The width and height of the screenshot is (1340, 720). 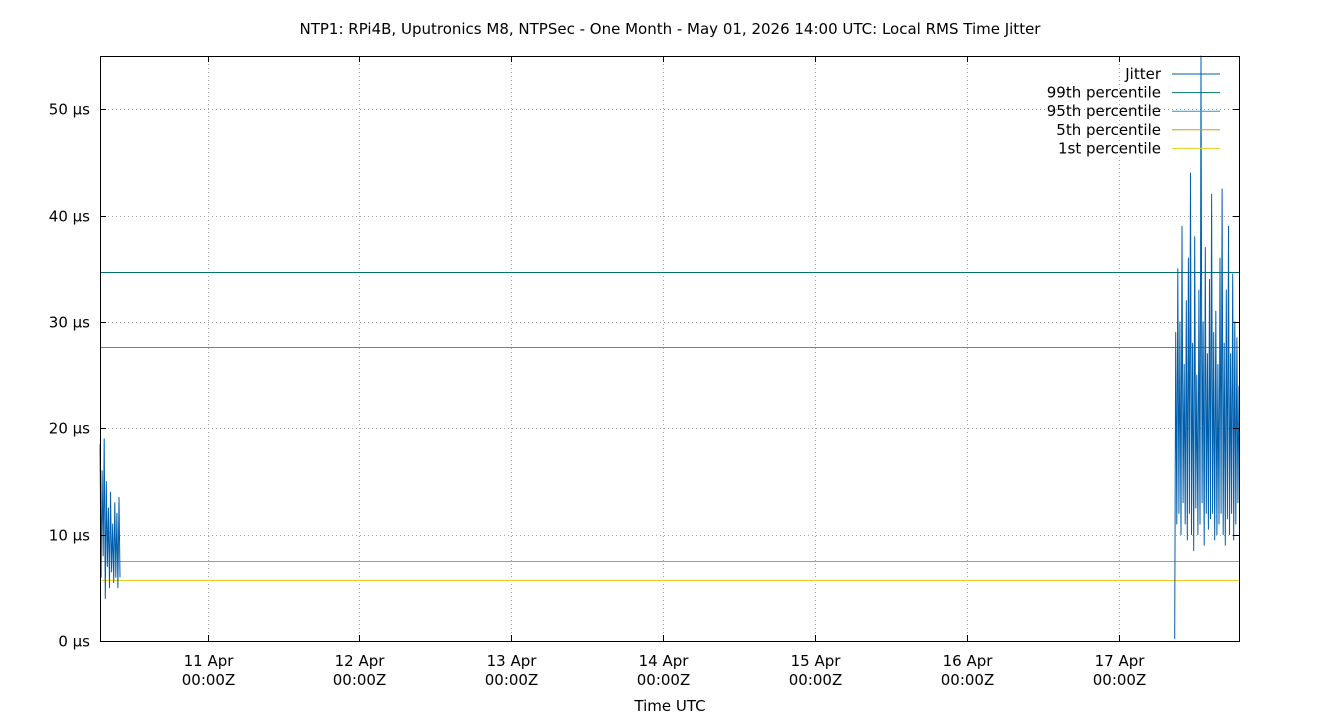 What do you see at coordinates (69, 217) in the screenshot?
I see `y-tick-label: 40 µs` at bounding box center [69, 217].